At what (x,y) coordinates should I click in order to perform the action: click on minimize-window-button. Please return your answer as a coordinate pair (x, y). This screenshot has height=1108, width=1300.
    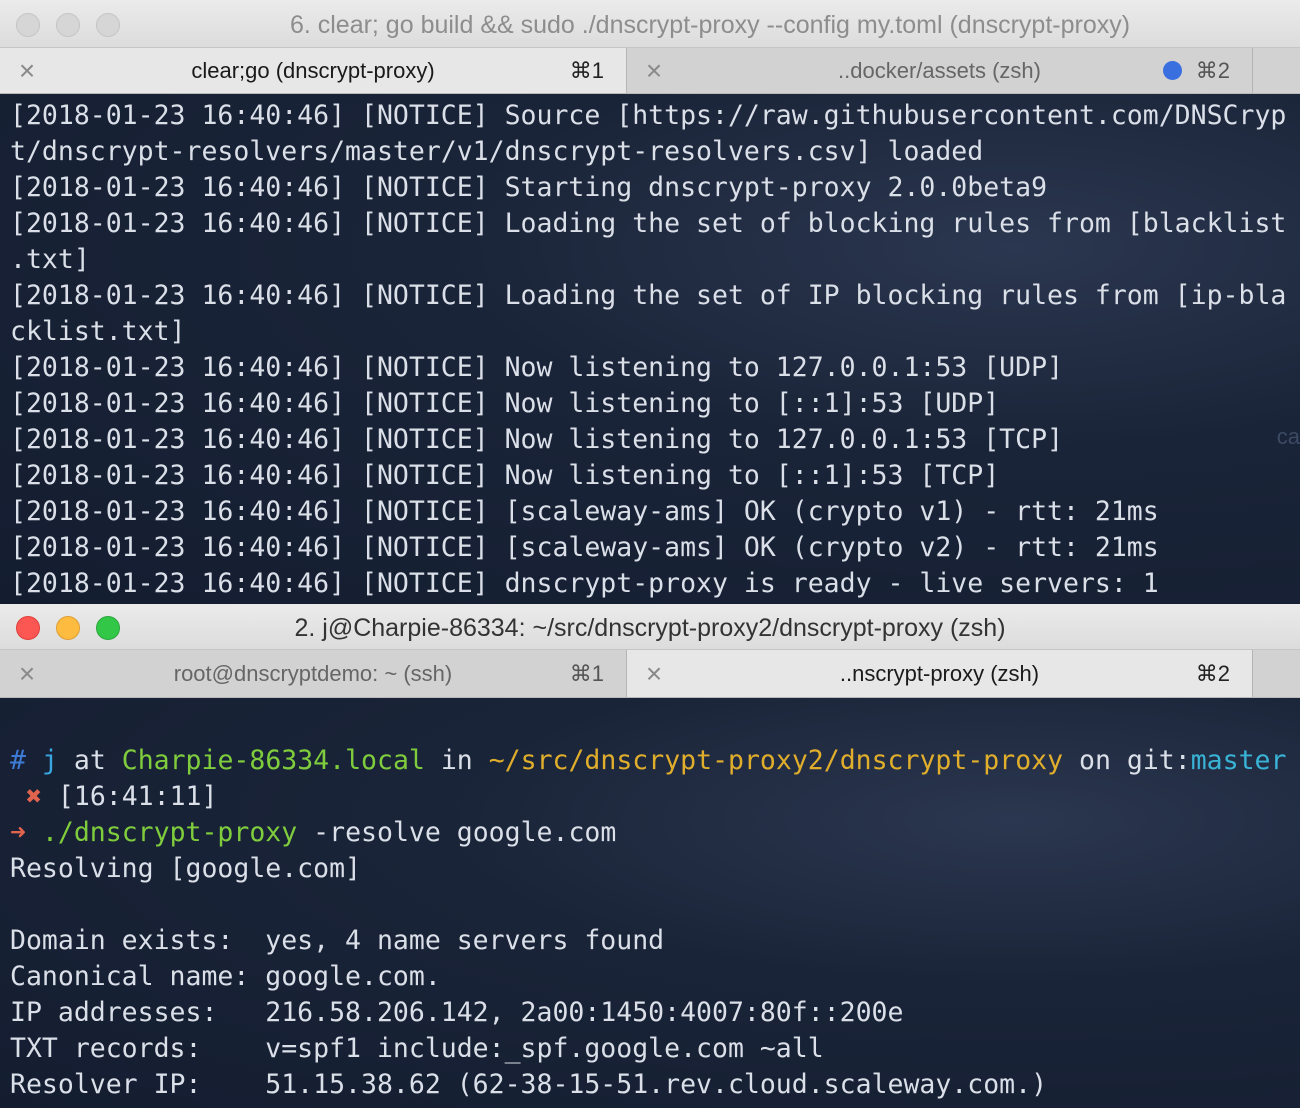
    Looking at the image, I should click on (68, 25).